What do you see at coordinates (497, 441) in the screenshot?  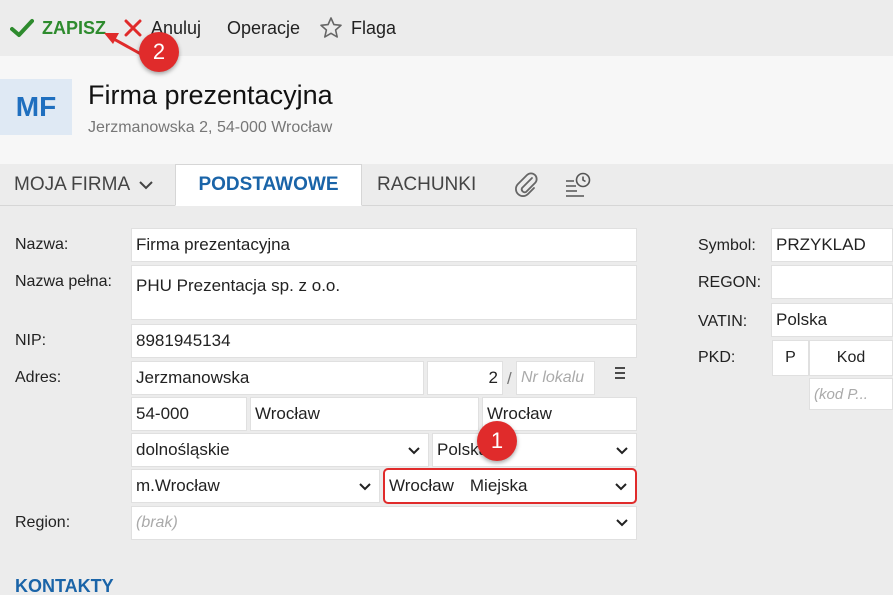 I see `annotation-badge-1: 1` at bounding box center [497, 441].